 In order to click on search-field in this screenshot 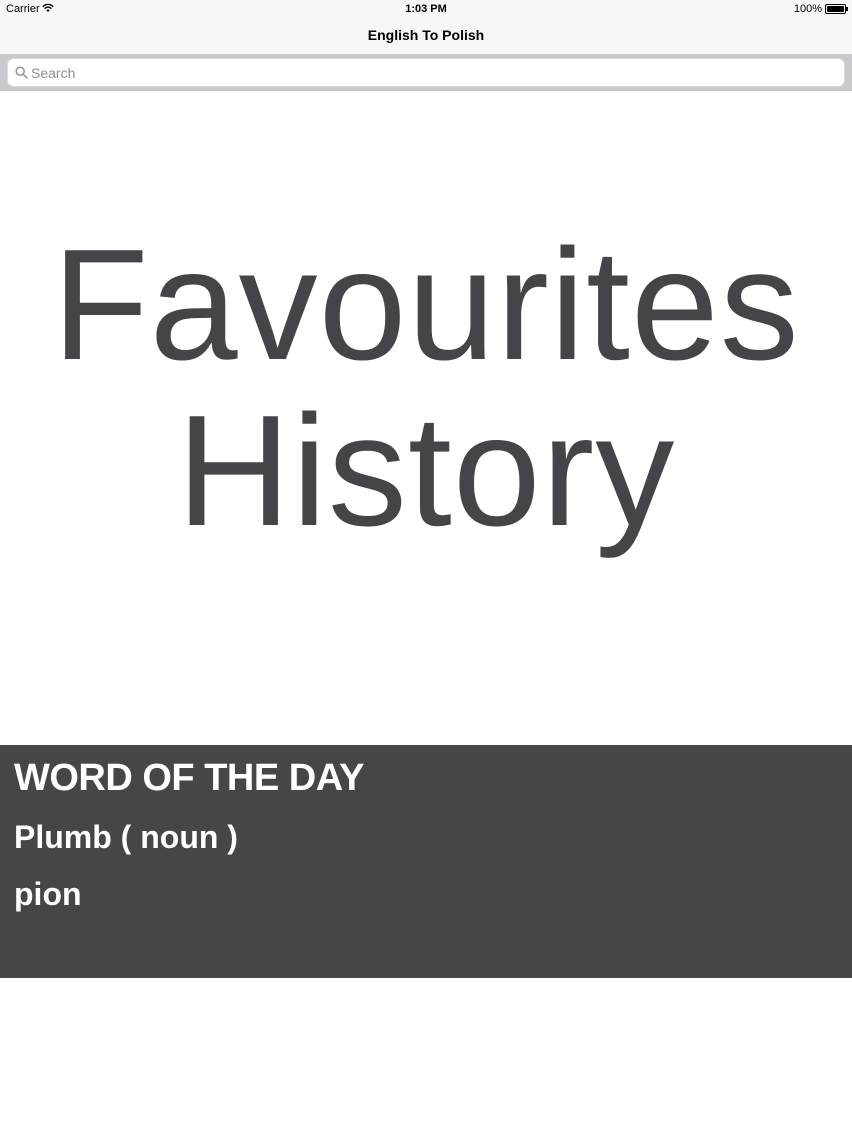, I will do `click(426, 72)`.